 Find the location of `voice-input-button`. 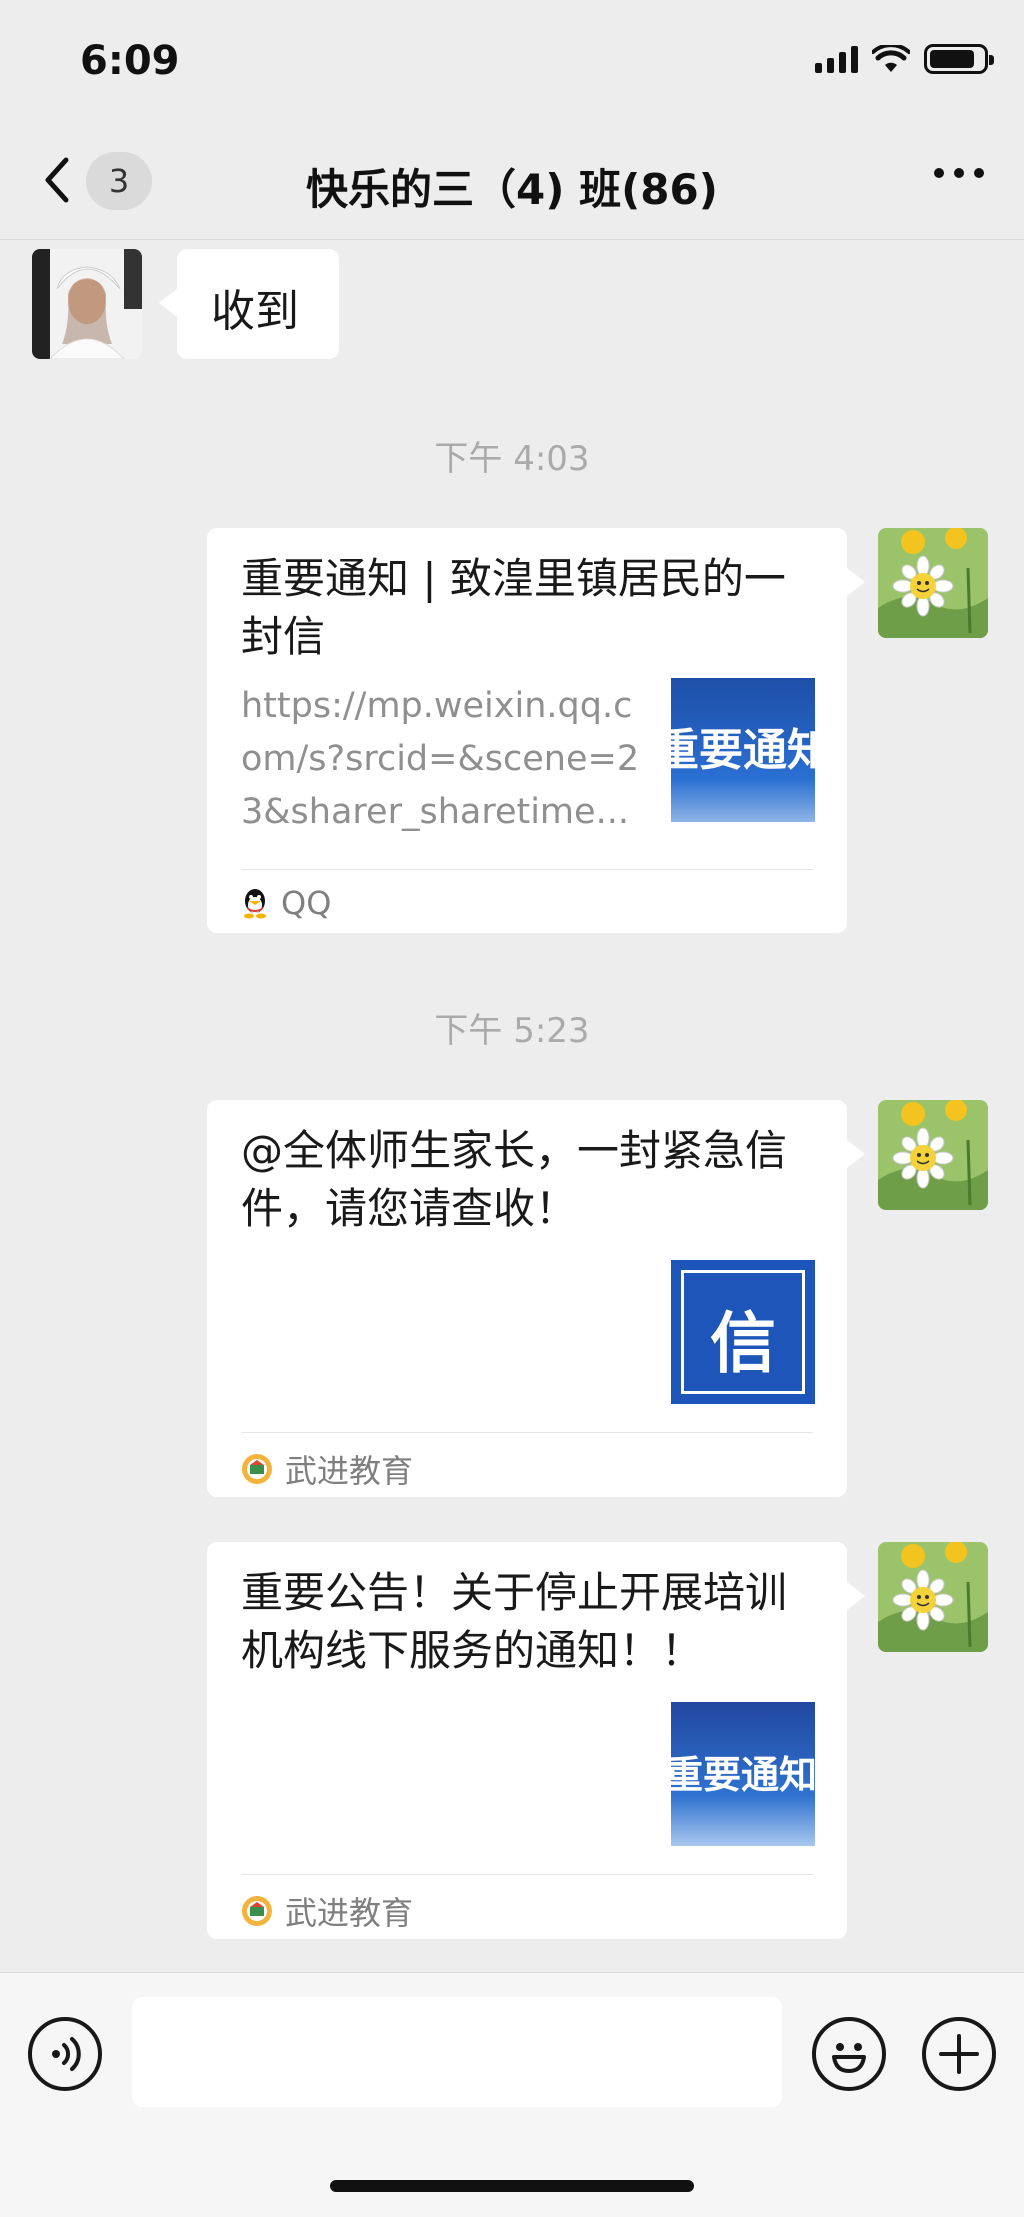

voice-input-button is located at coordinates (65, 2054).